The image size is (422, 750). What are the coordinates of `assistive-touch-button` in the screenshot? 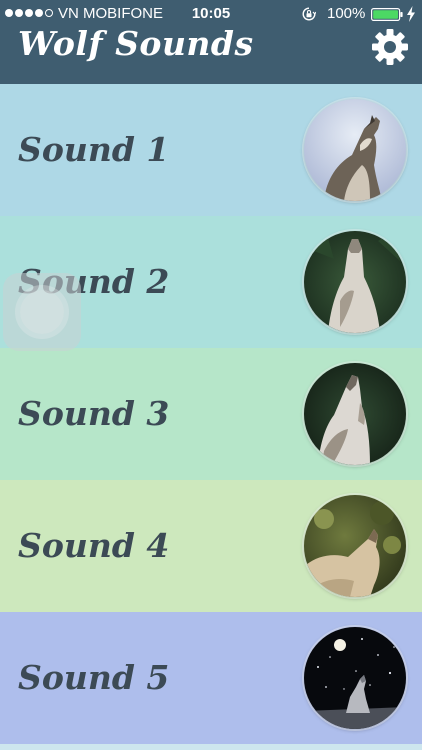 It's located at (42, 312).